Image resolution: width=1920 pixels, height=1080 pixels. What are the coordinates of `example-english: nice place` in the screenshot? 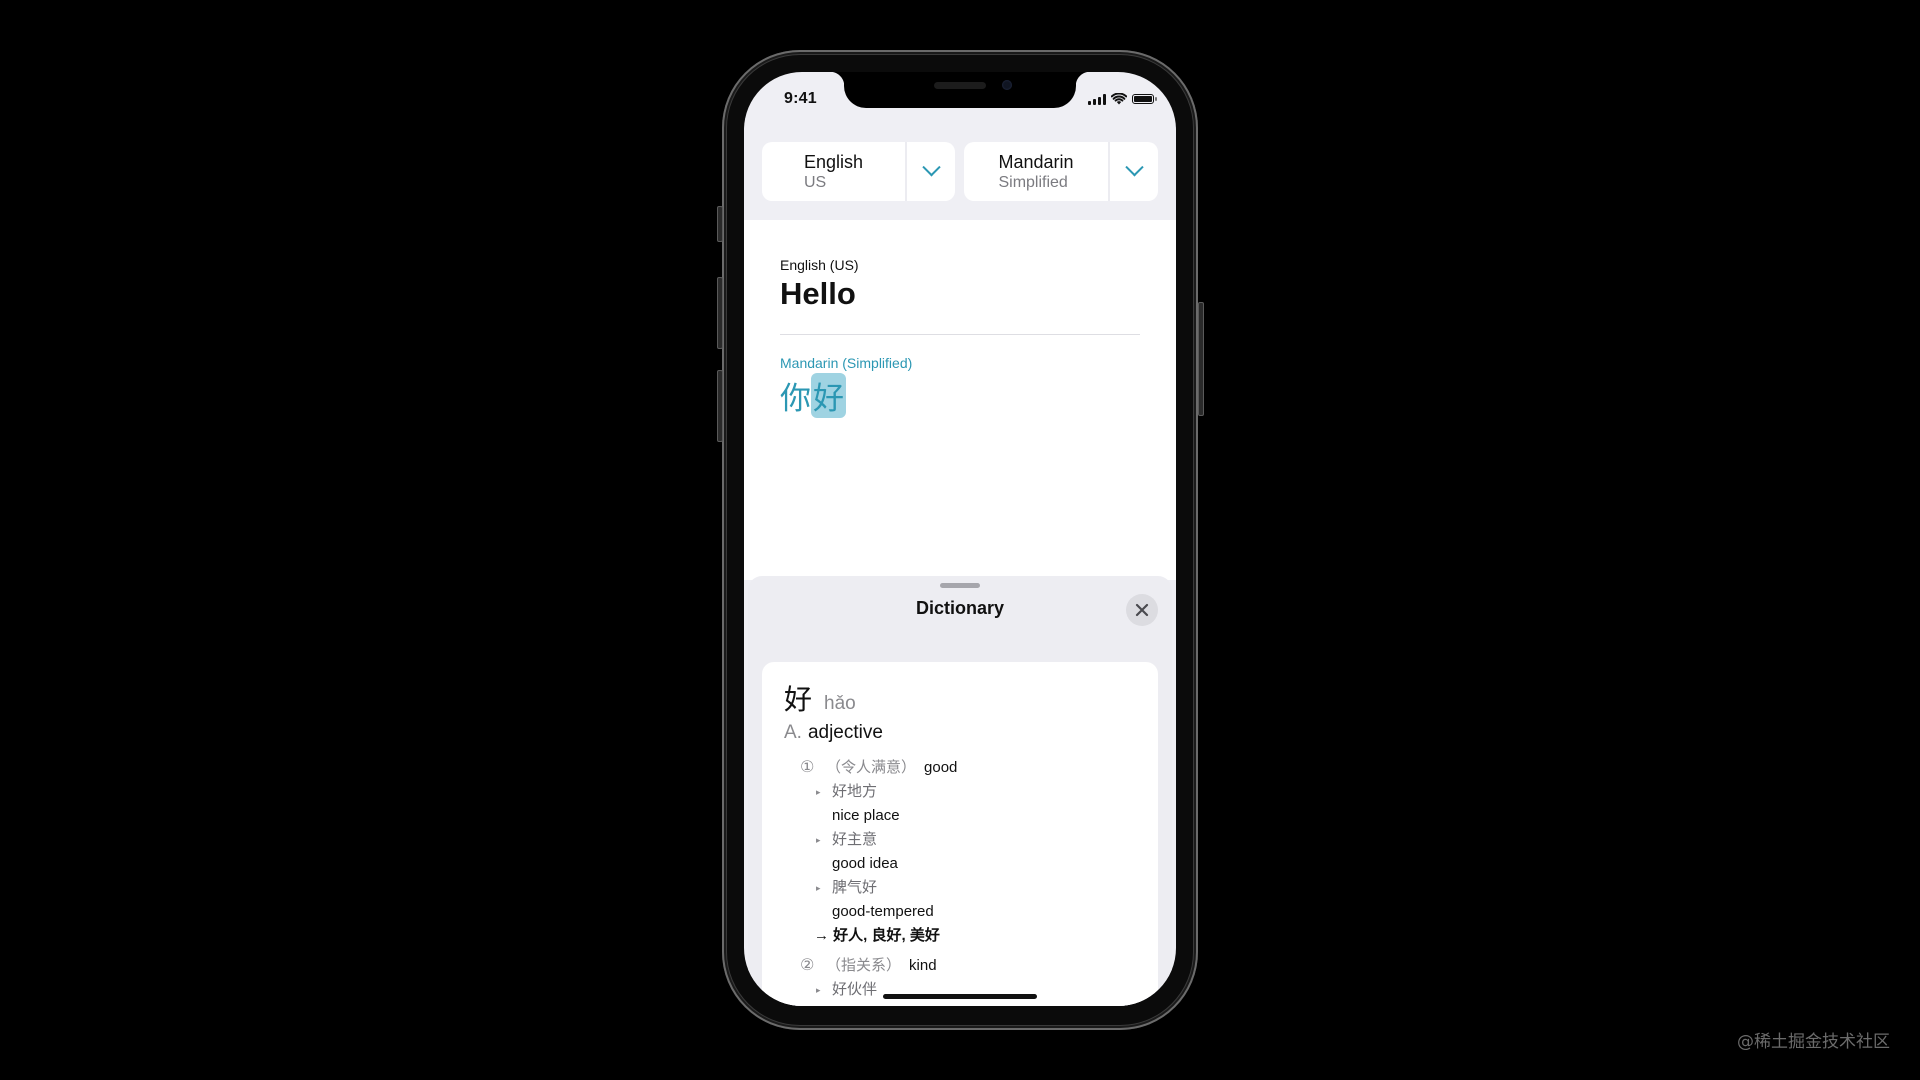 It's located at (866, 815).